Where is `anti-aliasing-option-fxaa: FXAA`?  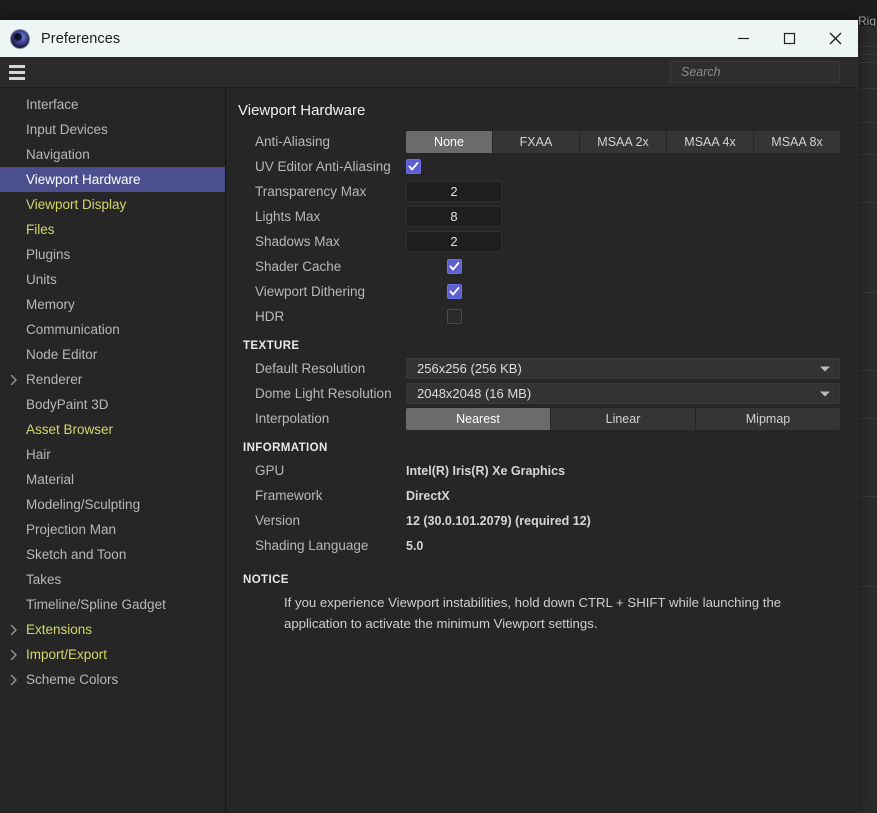 anti-aliasing-option-fxaa: FXAA is located at coordinates (536, 141).